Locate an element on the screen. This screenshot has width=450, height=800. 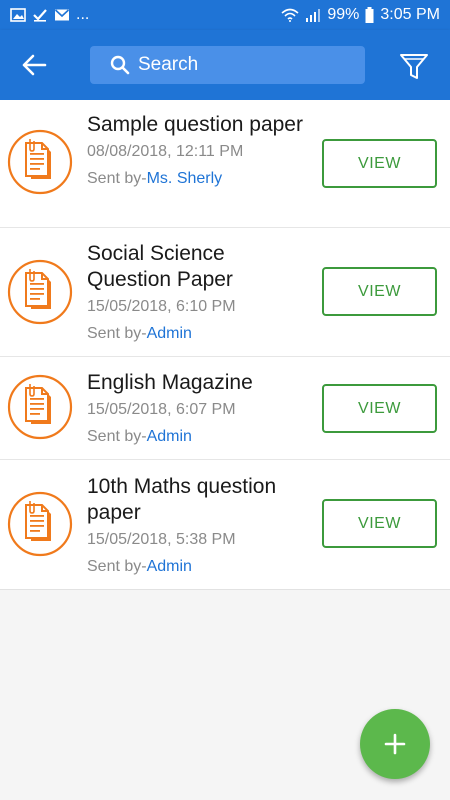
status-time: 3:05 PM is located at coordinates (410, 14).